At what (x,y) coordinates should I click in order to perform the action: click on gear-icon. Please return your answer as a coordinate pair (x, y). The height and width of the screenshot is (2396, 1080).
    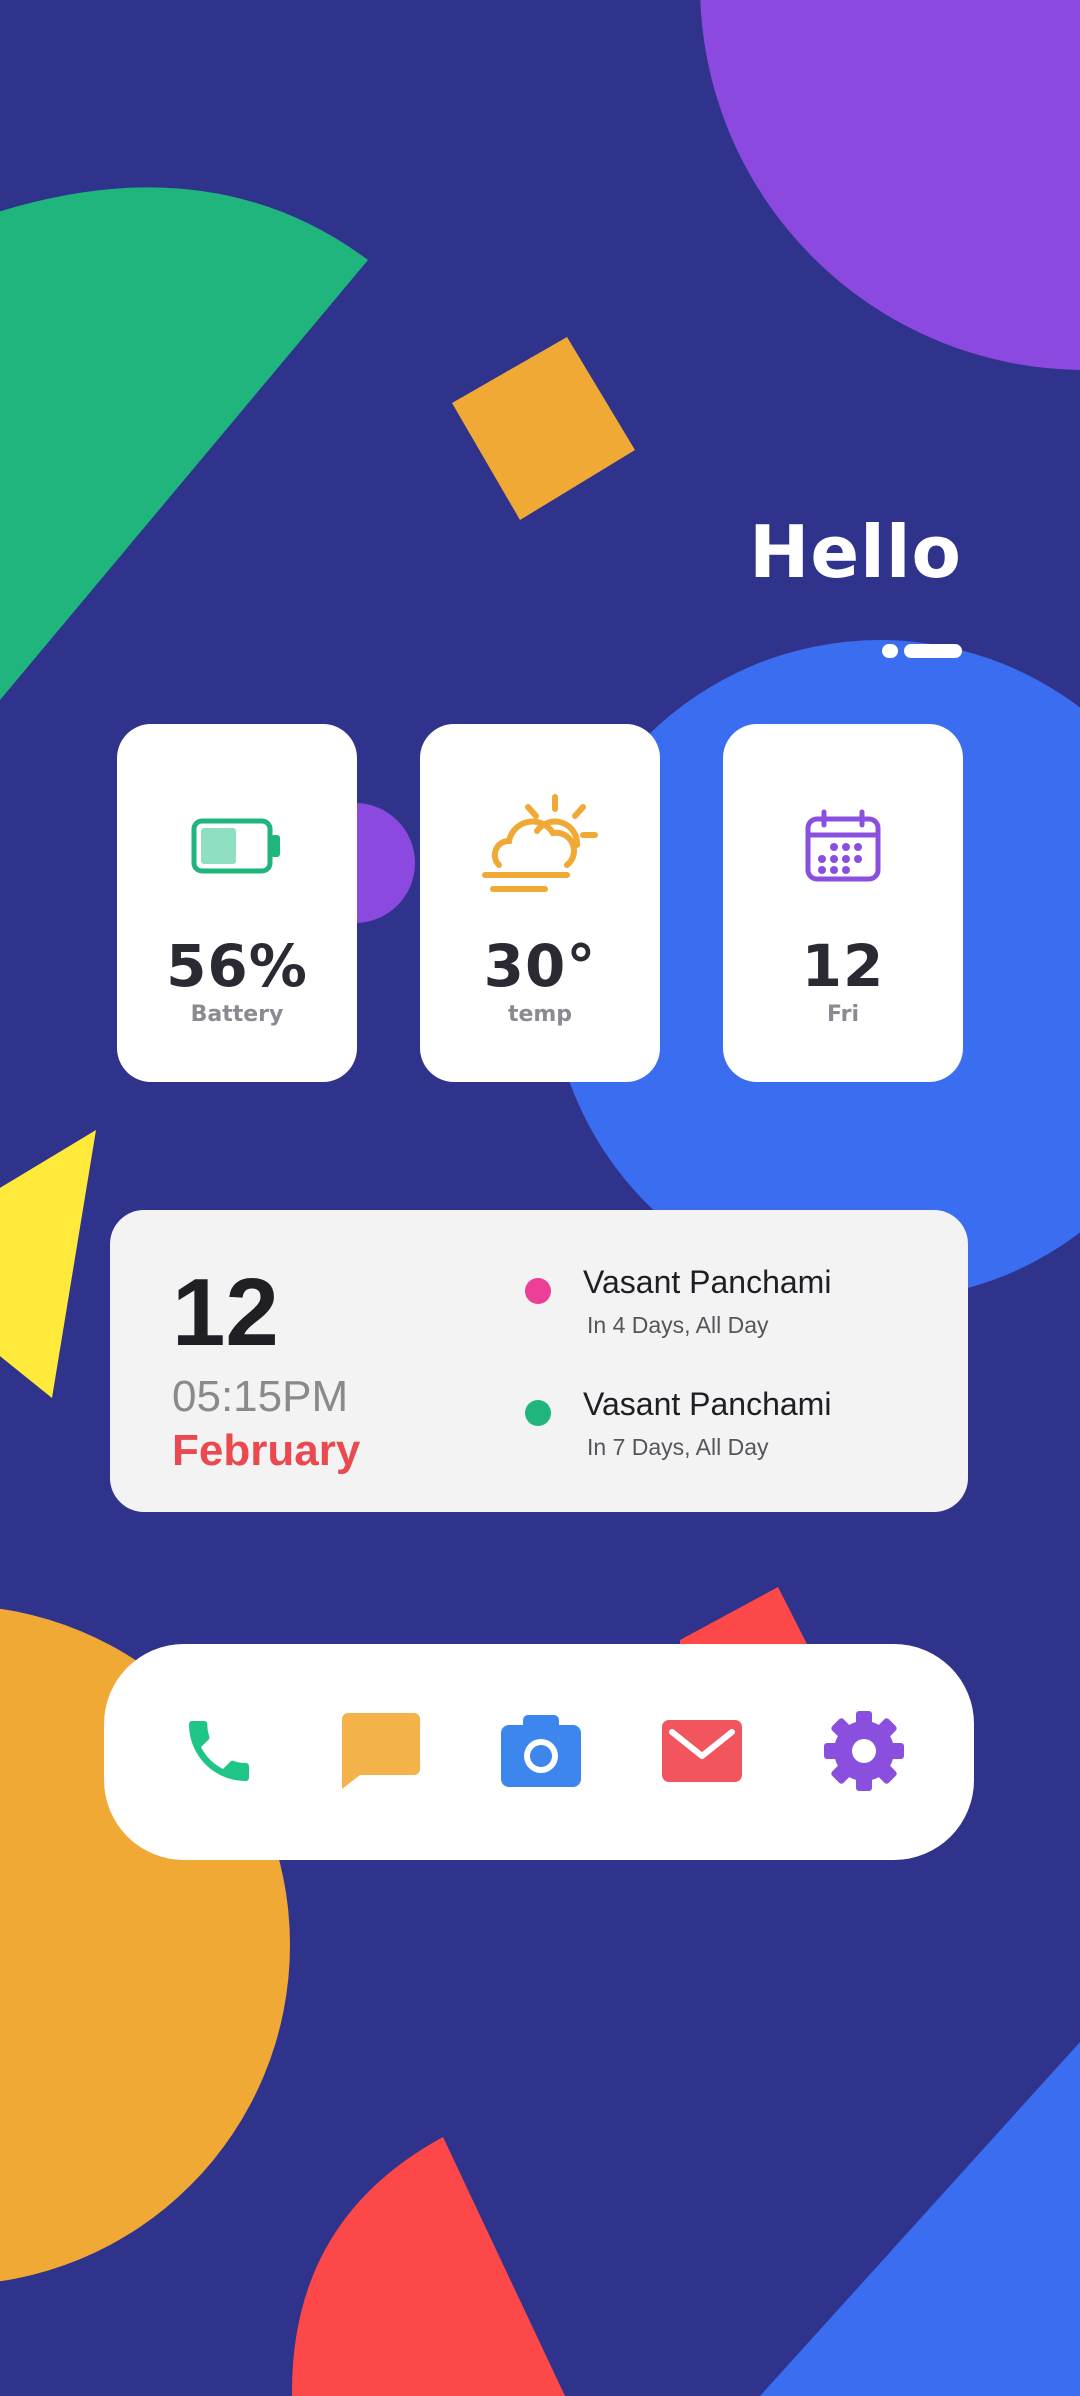
    Looking at the image, I should click on (864, 1751).